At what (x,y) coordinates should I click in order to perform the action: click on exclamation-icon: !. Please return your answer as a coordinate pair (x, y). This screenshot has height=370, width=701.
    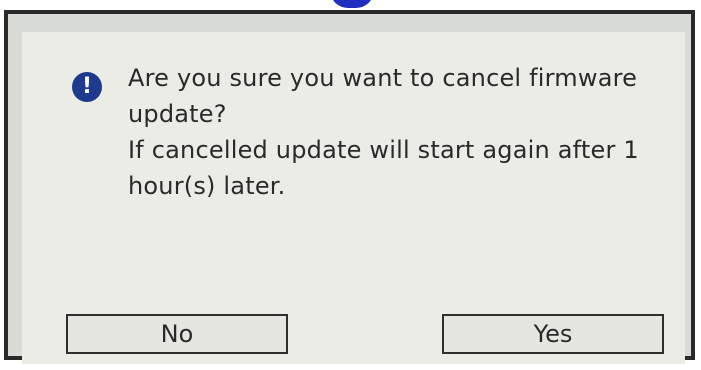
    Looking at the image, I should click on (87, 87).